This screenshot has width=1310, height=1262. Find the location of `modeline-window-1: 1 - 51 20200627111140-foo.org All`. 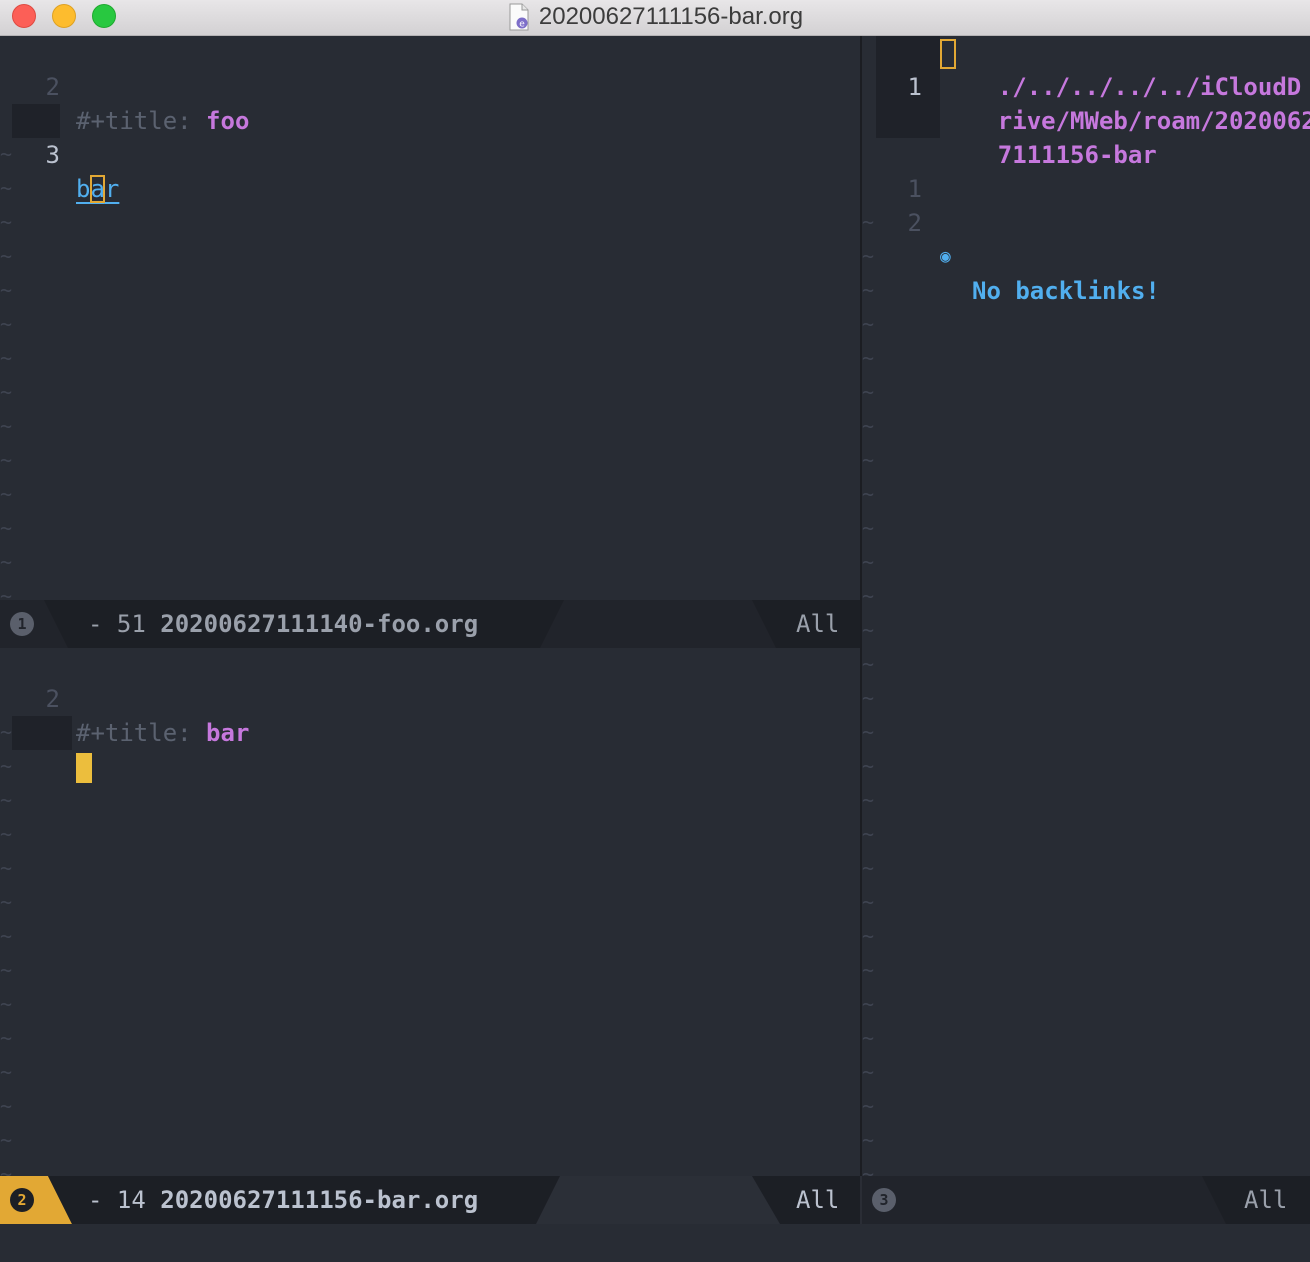

modeline-window-1: 1 - 51 20200627111140-foo.org All is located at coordinates (430, 624).